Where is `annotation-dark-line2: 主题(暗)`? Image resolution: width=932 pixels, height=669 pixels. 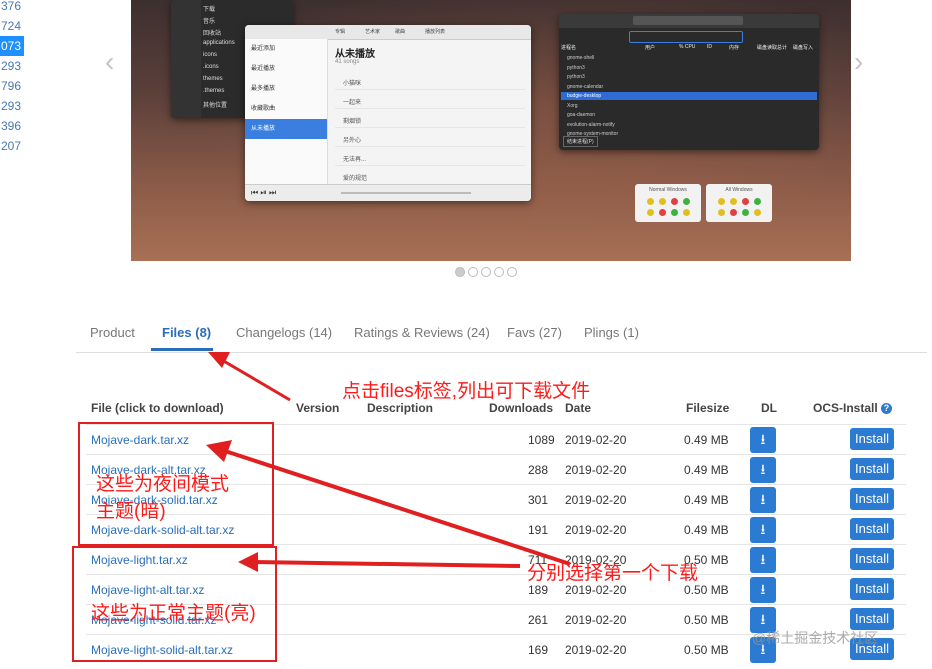
annotation-dark-line2: 主题(暗) is located at coordinates (131, 511).